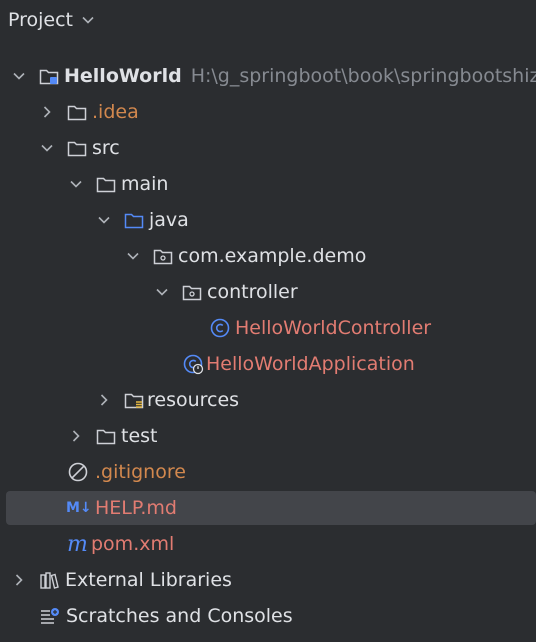 The width and height of the screenshot is (536, 642). Describe the element at coordinates (333, 328) in the screenshot. I see `tree-item-label: HelloWorldController` at that location.